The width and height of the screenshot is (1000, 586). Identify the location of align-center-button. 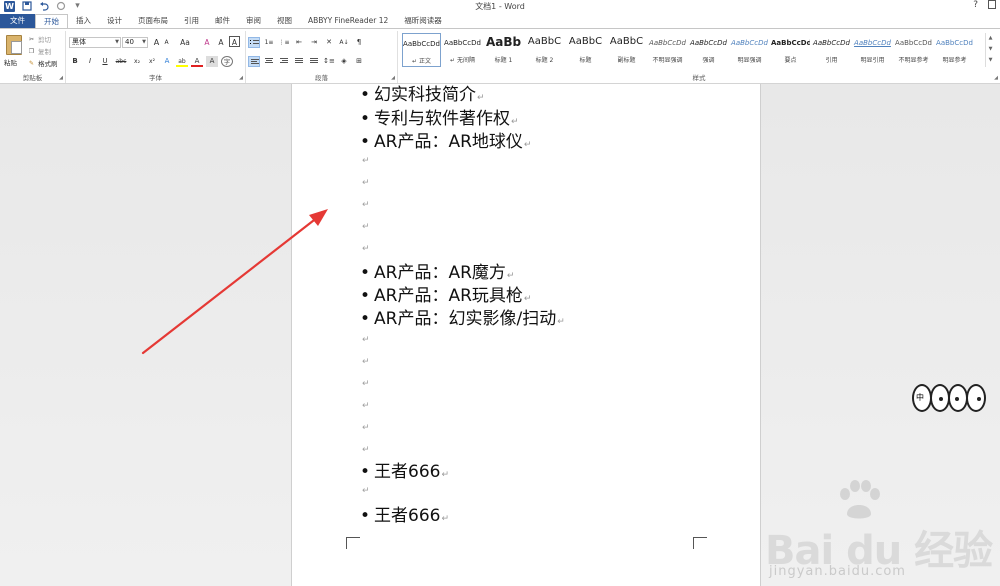
(269, 61).